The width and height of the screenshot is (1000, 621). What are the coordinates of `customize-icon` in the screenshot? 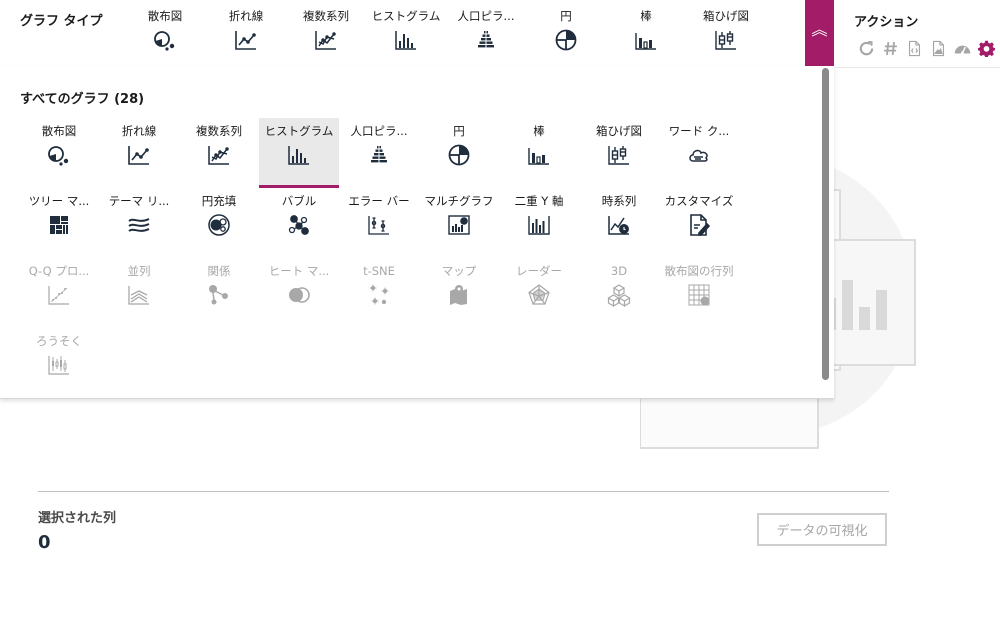 It's located at (699, 225).